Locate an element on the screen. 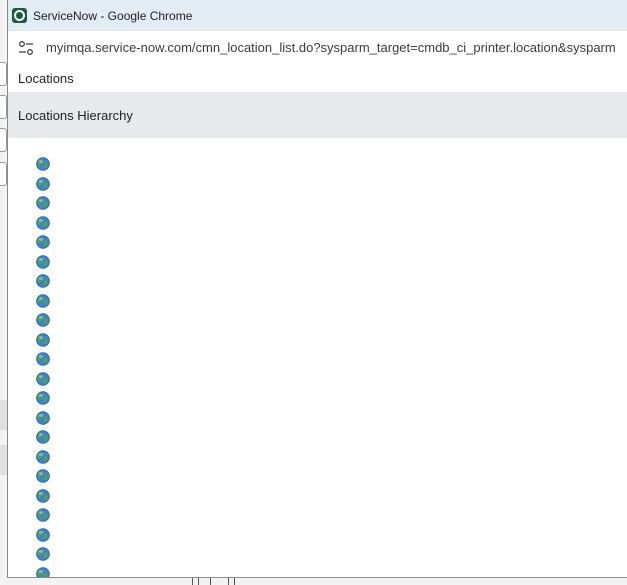 This screenshot has width=627, height=585. servicenow-logo-icon is located at coordinates (19, 15).